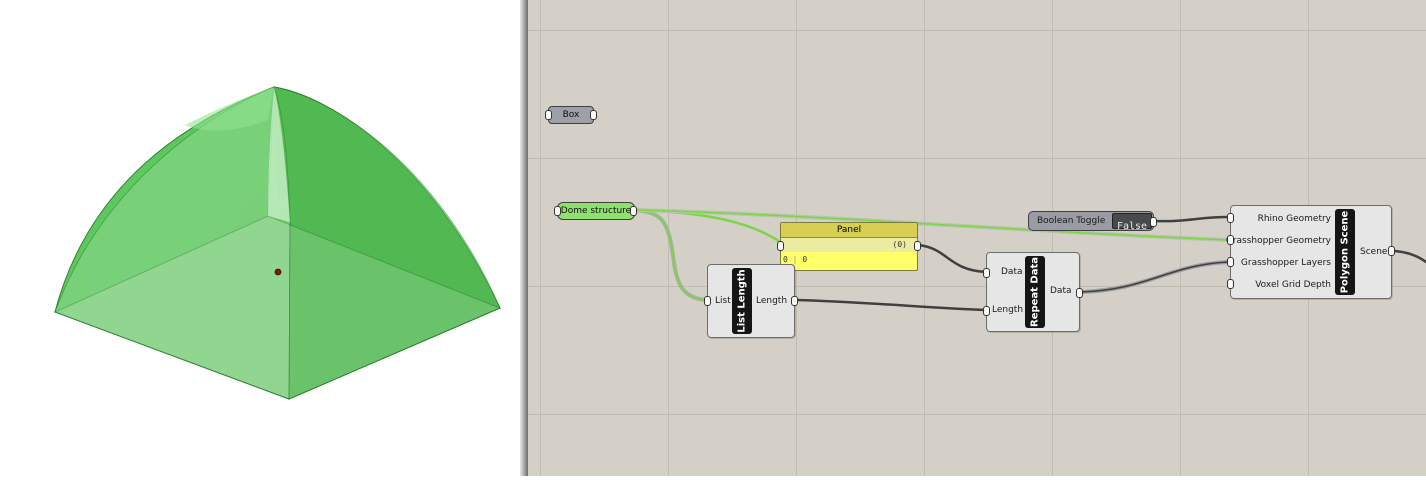  I want to click on dome-structure-label: Dome structure, so click(596, 211).